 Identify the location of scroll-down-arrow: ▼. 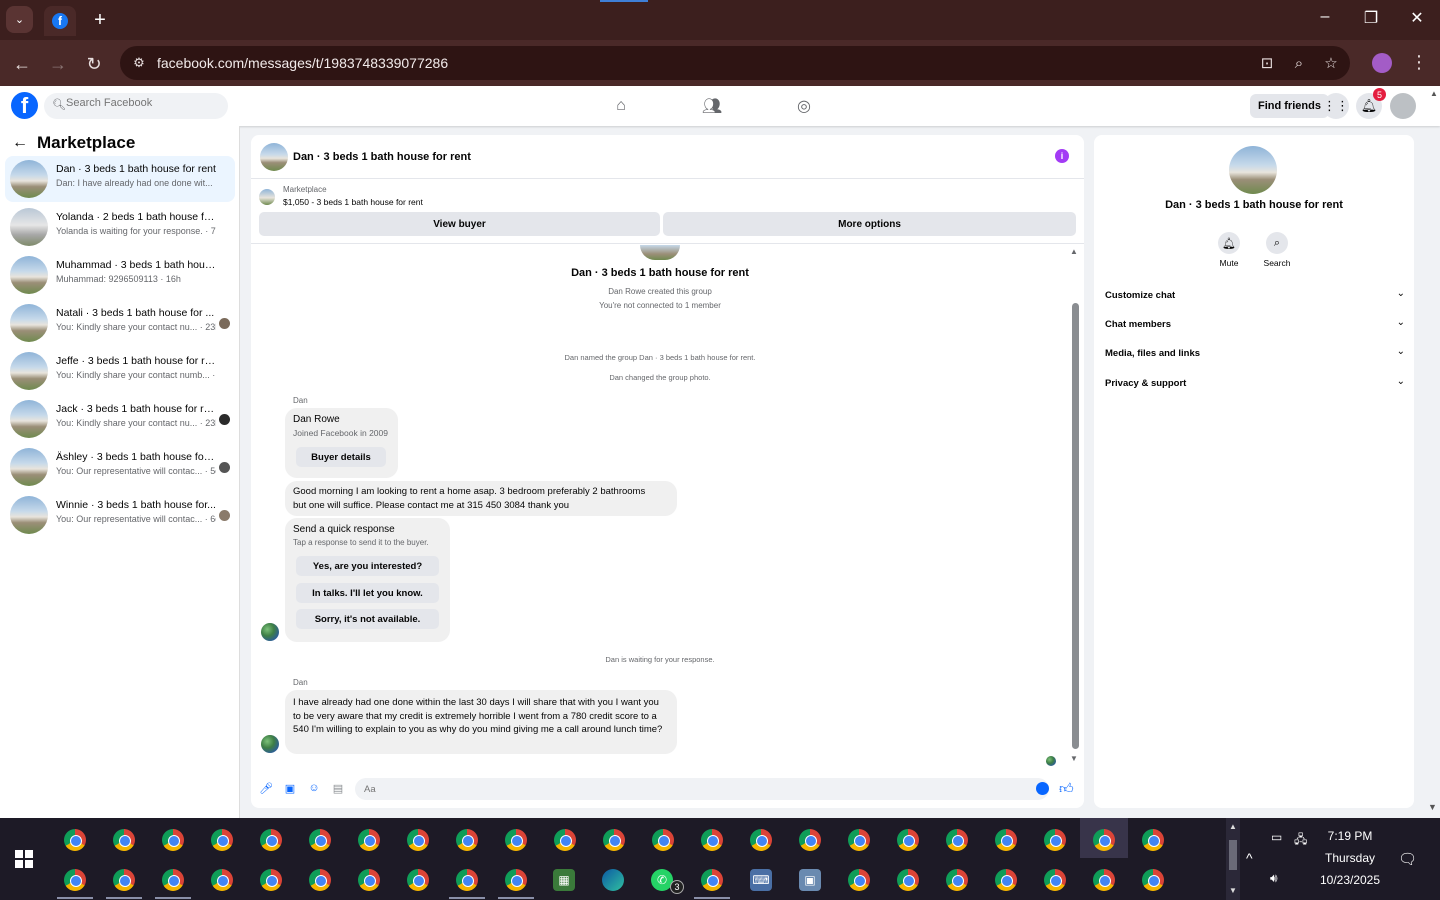
(1074, 758).